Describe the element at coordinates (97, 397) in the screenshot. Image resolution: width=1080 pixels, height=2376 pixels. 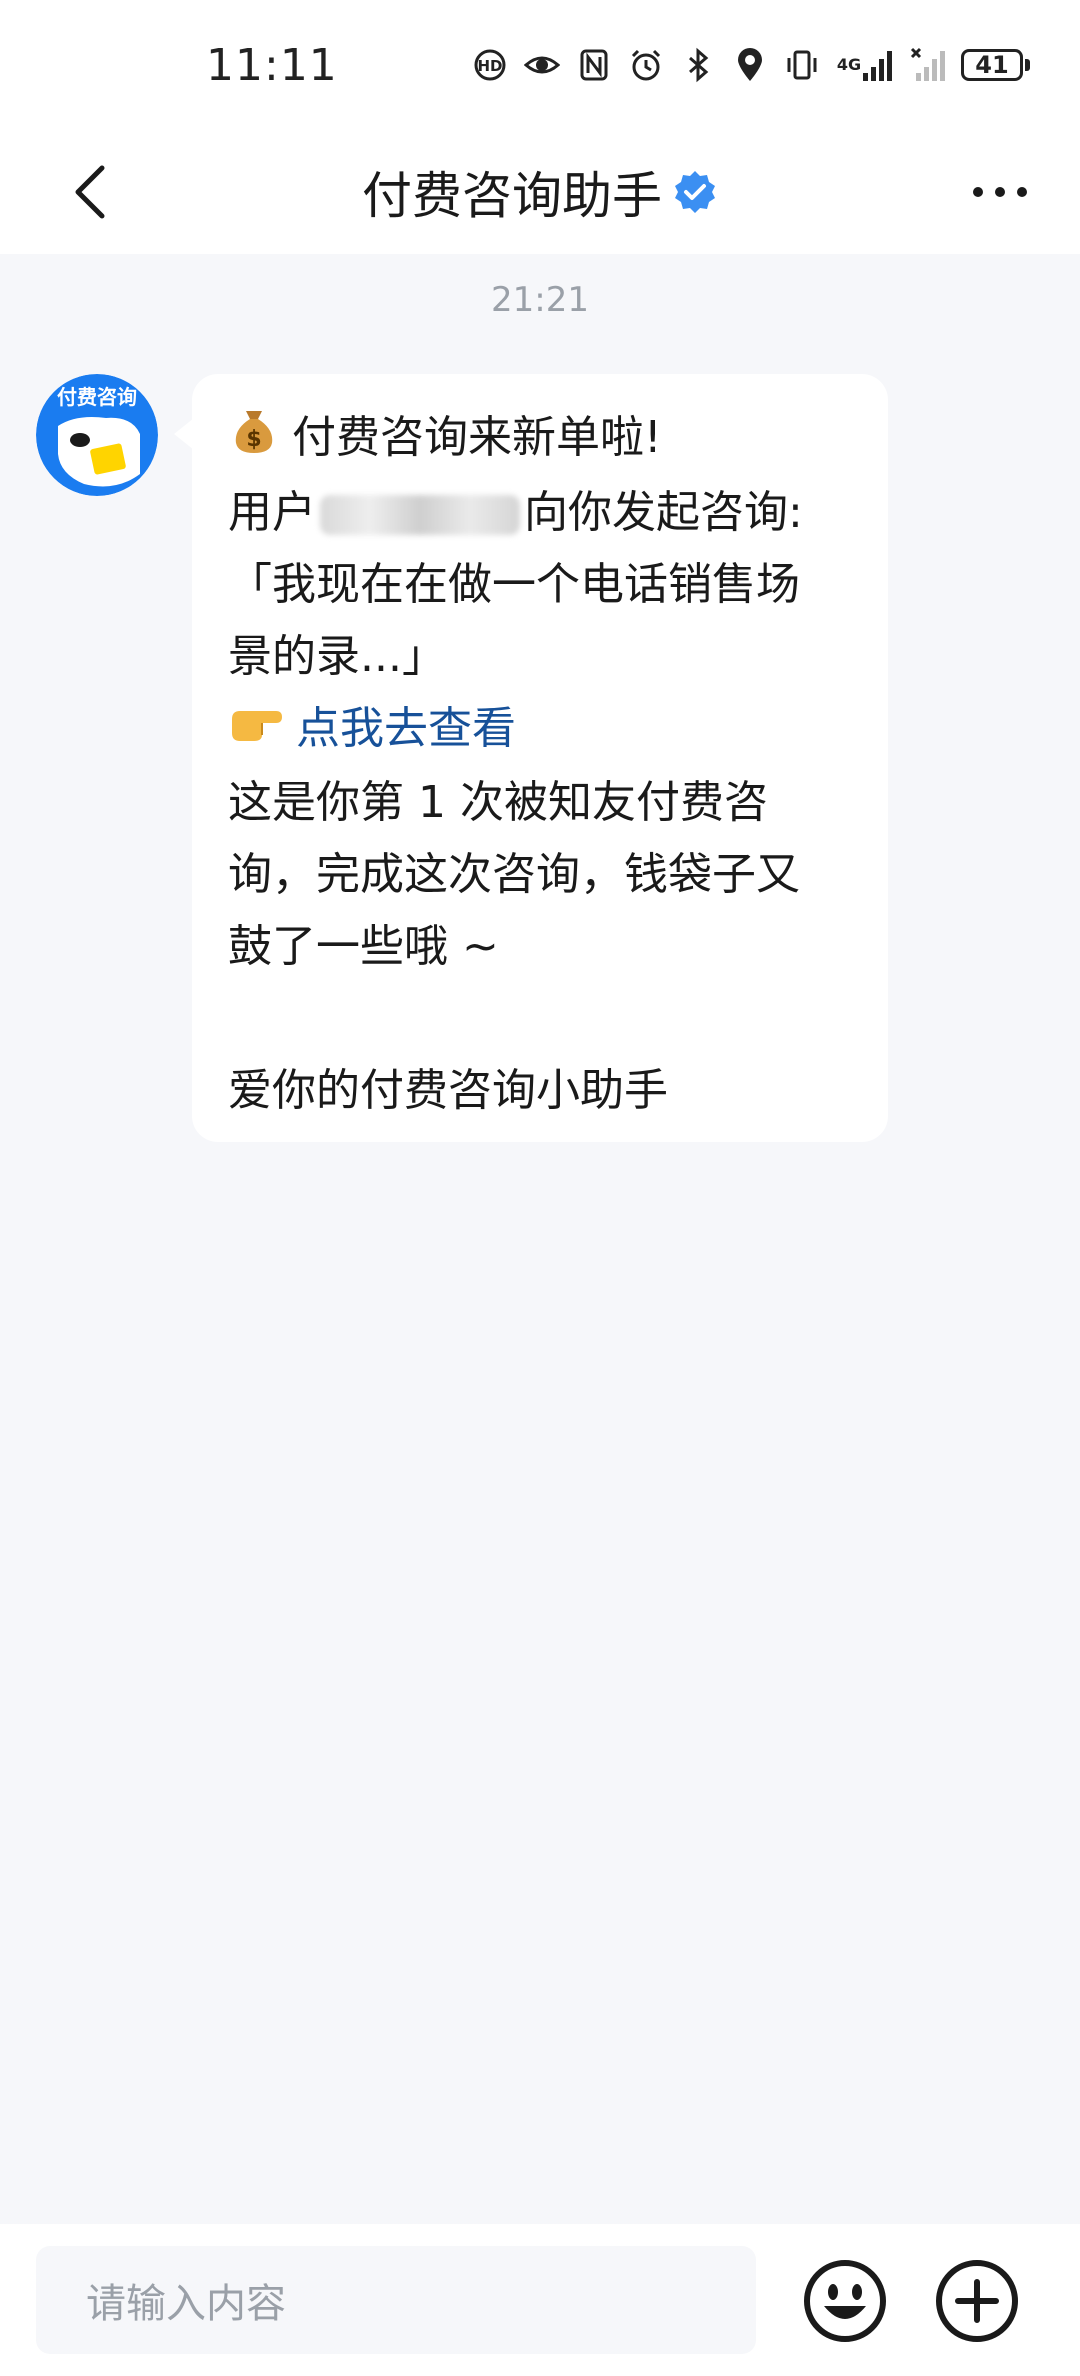
I see `avatar-text: 付费咨询` at that location.